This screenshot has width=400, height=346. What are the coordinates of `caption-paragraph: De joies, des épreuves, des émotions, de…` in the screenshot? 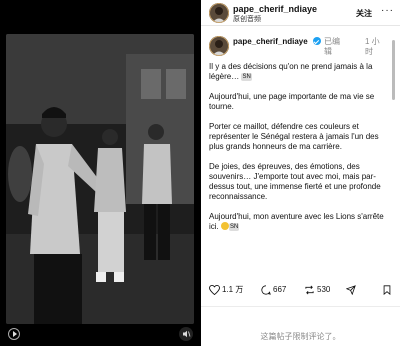 It's located at (295, 181).